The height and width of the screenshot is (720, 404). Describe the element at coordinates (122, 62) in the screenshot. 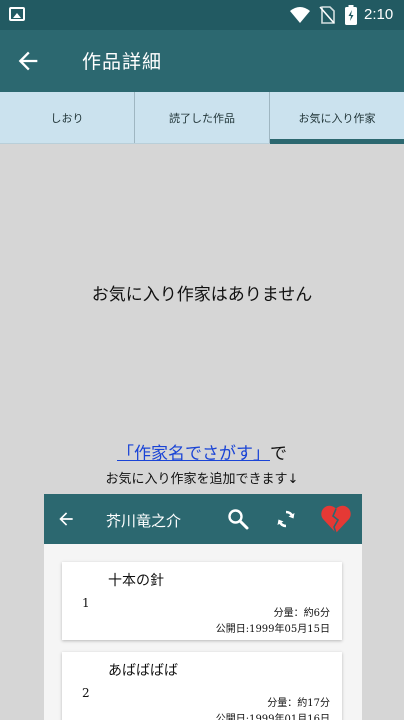

I see `page-title: 作品詳細` at that location.